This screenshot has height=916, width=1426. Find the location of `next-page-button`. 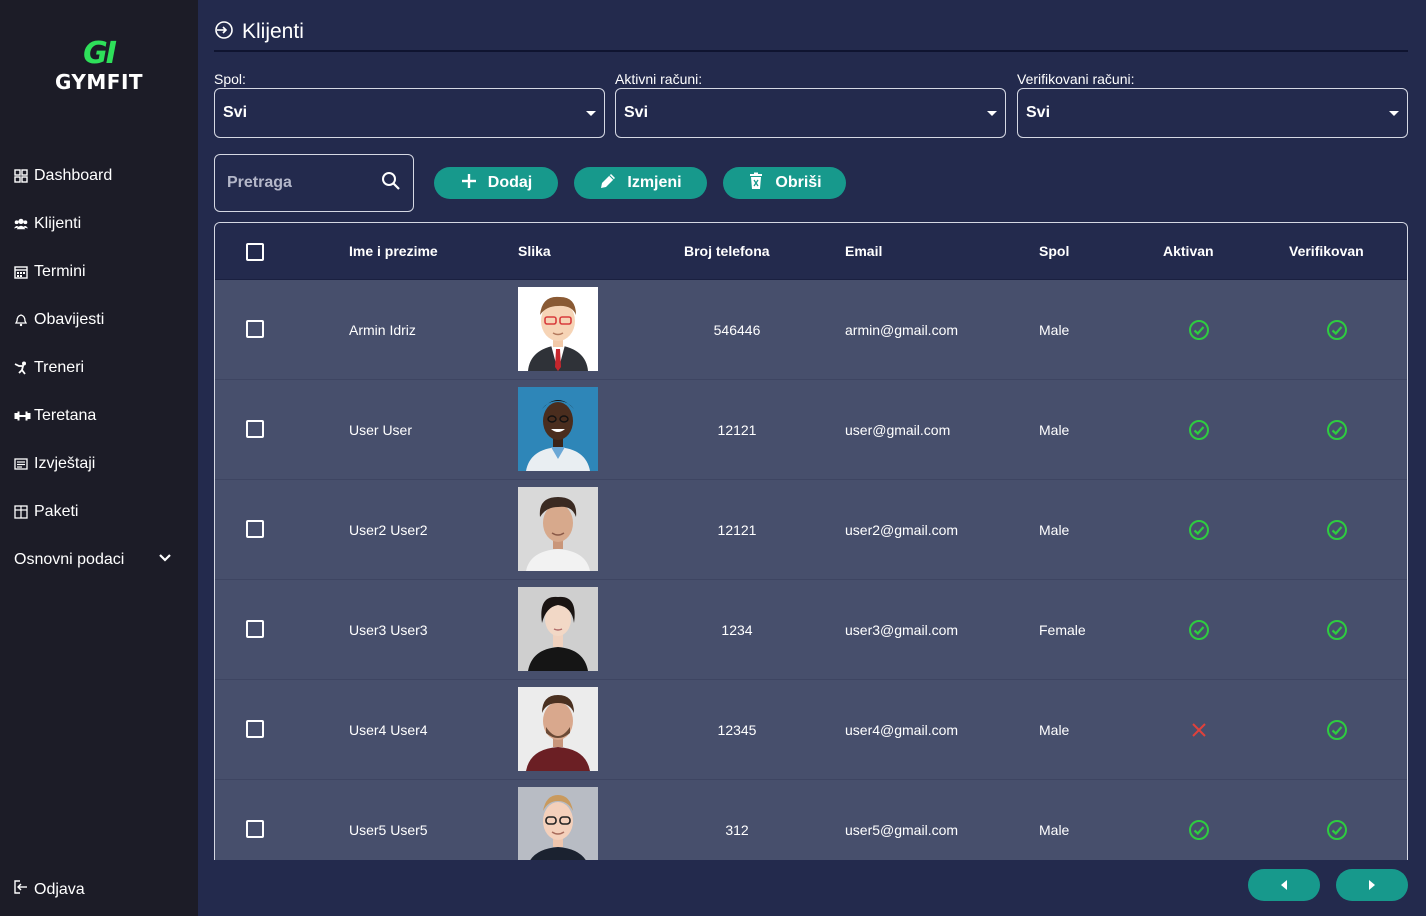

next-page-button is located at coordinates (1372, 885).